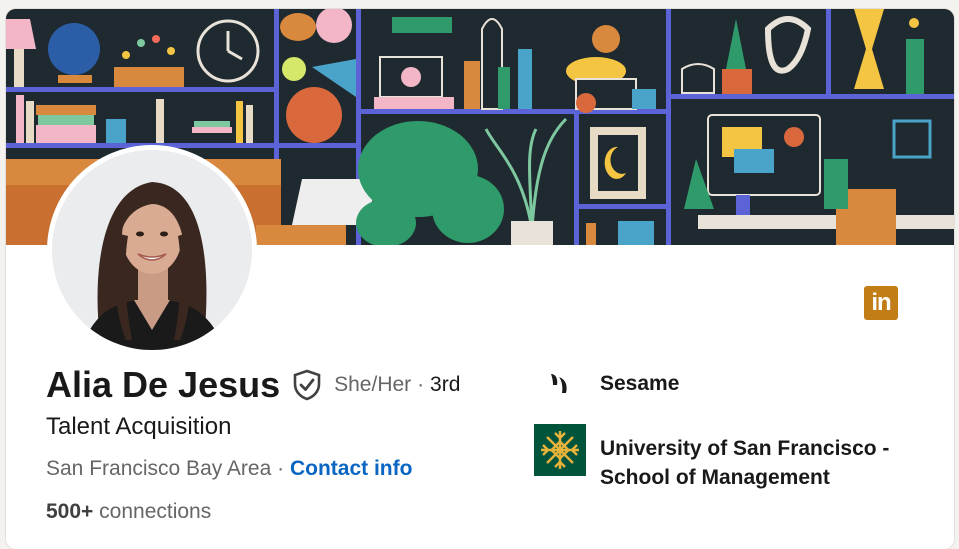 Image resolution: width=959 pixels, height=549 pixels. Describe the element at coordinates (307, 385) in the screenshot. I see `verified-shield-icon` at that location.